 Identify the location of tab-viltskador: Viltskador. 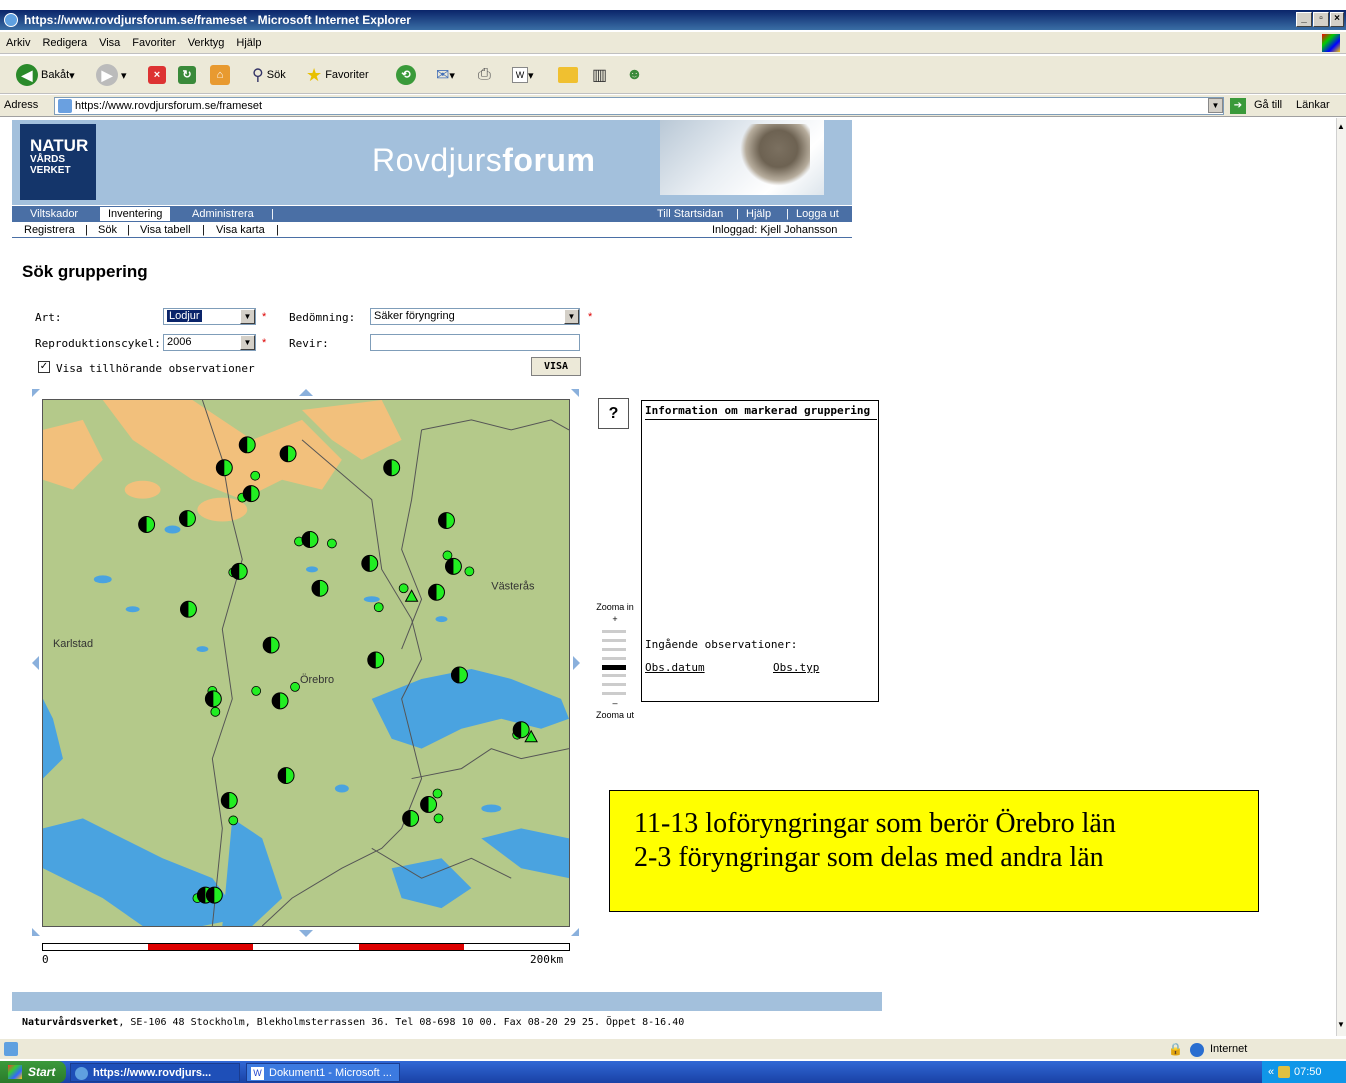
(54, 214).